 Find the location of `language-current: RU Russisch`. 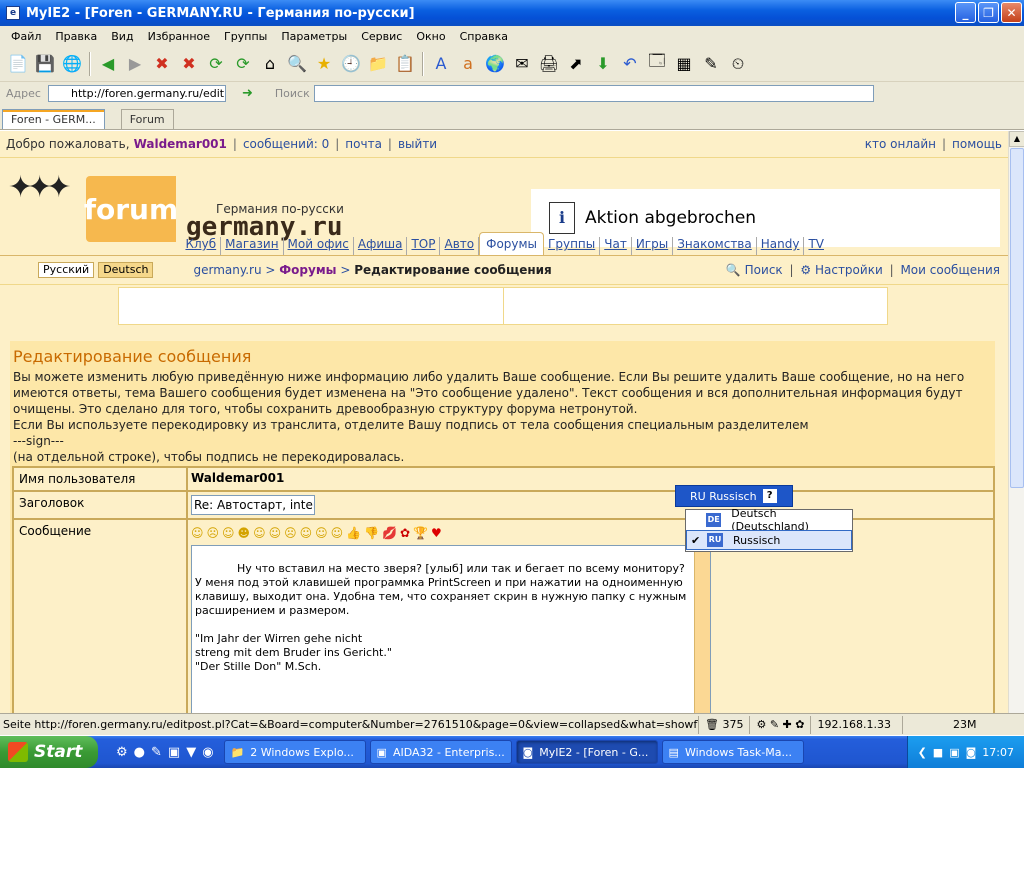

language-current: RU Russisch is located at coordinates (723, 496).